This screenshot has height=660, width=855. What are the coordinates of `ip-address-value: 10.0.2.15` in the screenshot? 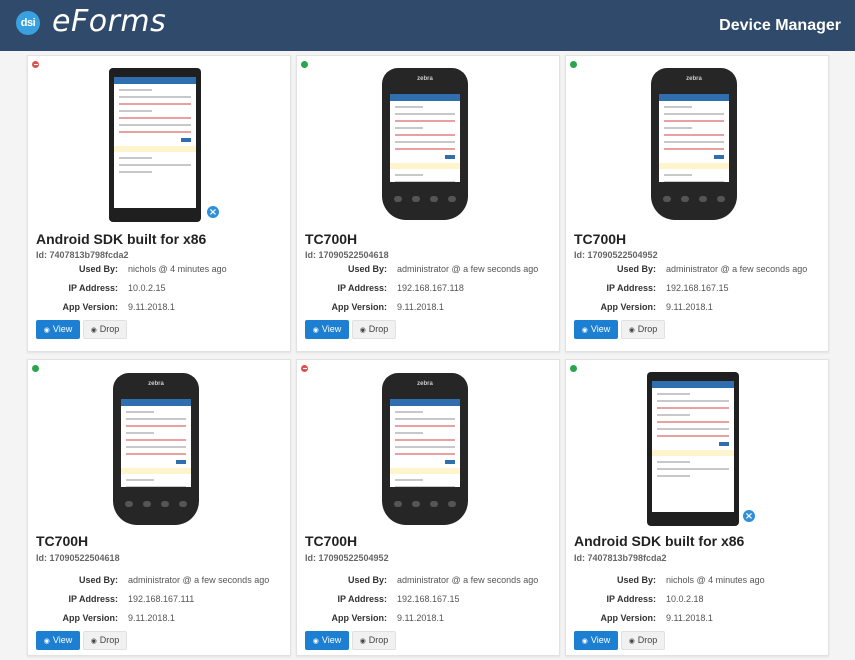 It's located at (147, 288).